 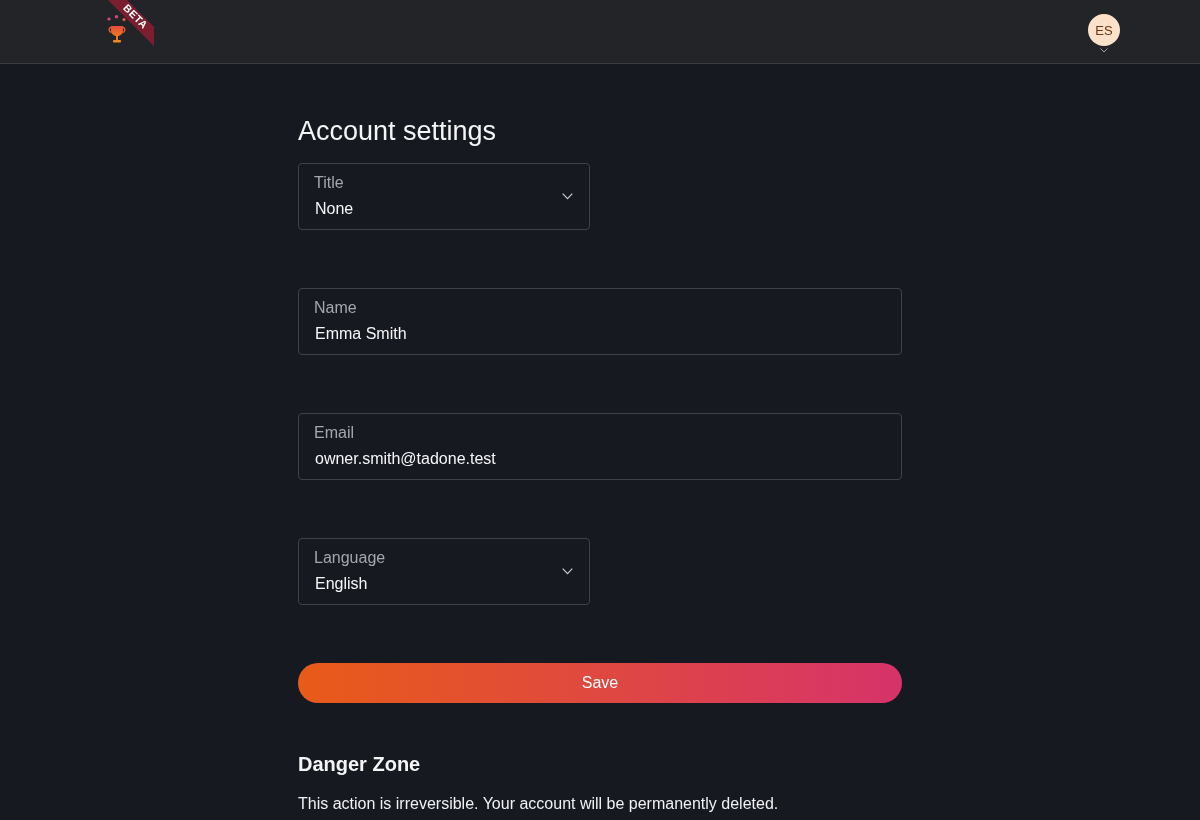 What do you see at coordinates (600, 321) in the screenshot?
I see `input-field: Name Emma Smith` at bounding box center [600, 321].